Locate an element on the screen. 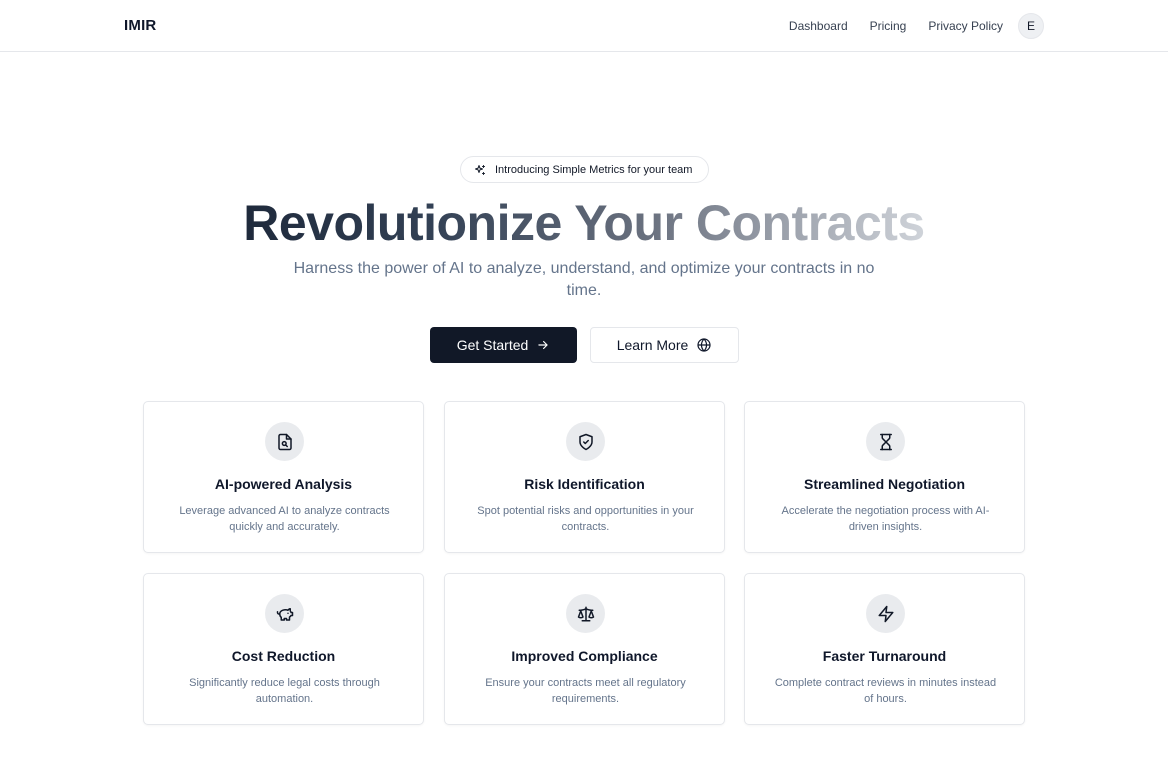  nav-link-privacy-policy: Privacy Policy is located at coordinates (965, 26).